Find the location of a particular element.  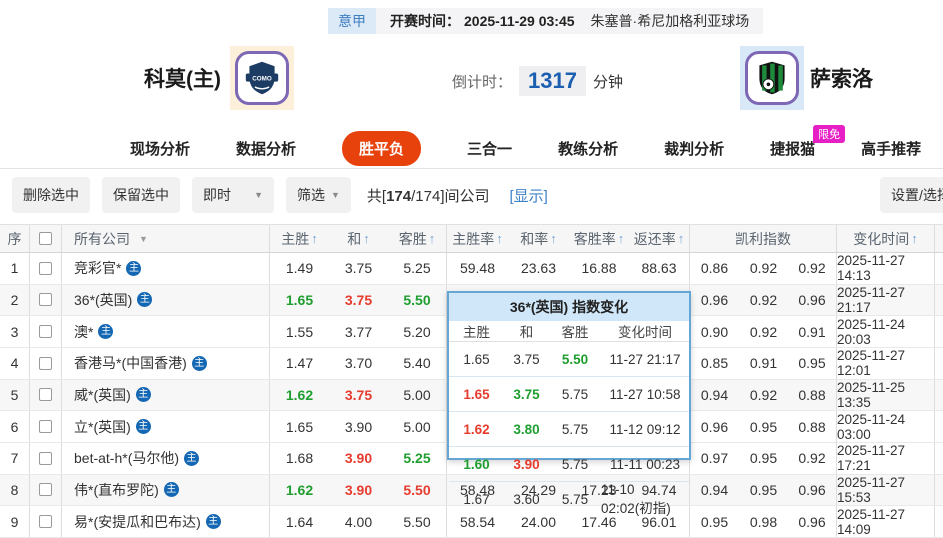

company-cell: 威*(英国) 主 is located at coordinates (166, 395).